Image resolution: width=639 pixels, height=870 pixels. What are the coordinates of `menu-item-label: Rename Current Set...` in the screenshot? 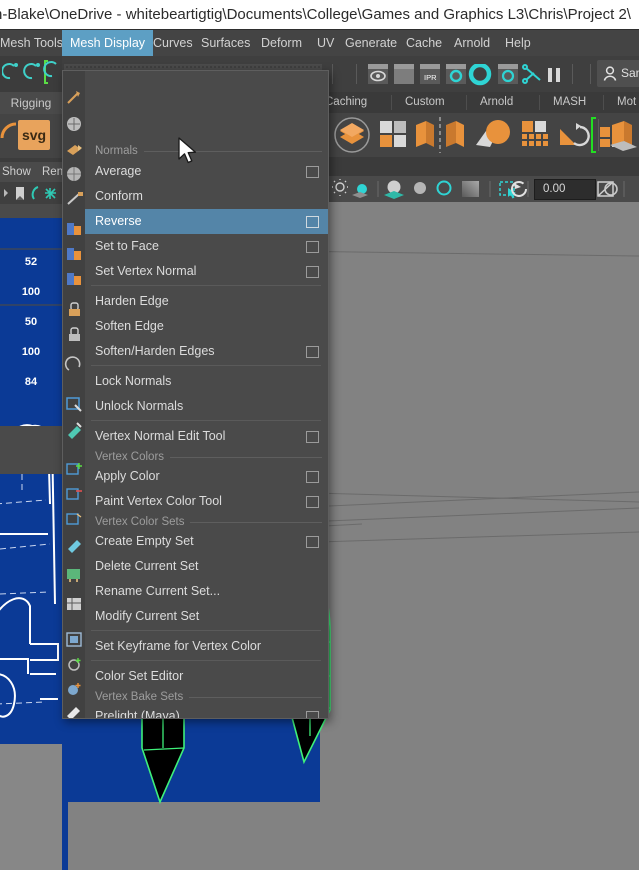 It's located at (158, 591).